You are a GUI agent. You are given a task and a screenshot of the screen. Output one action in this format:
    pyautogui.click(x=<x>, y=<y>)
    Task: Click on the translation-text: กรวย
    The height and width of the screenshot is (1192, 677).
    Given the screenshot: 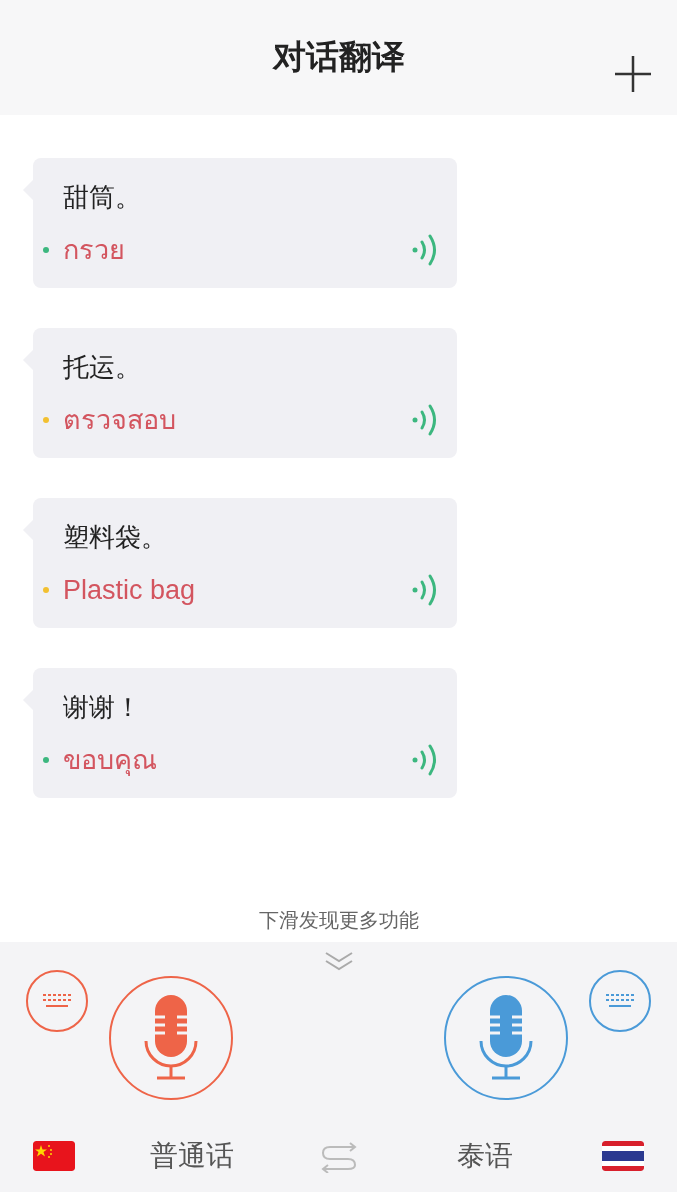 What is the action you would take?
    pyautogui.click(x=94, y=250)
    